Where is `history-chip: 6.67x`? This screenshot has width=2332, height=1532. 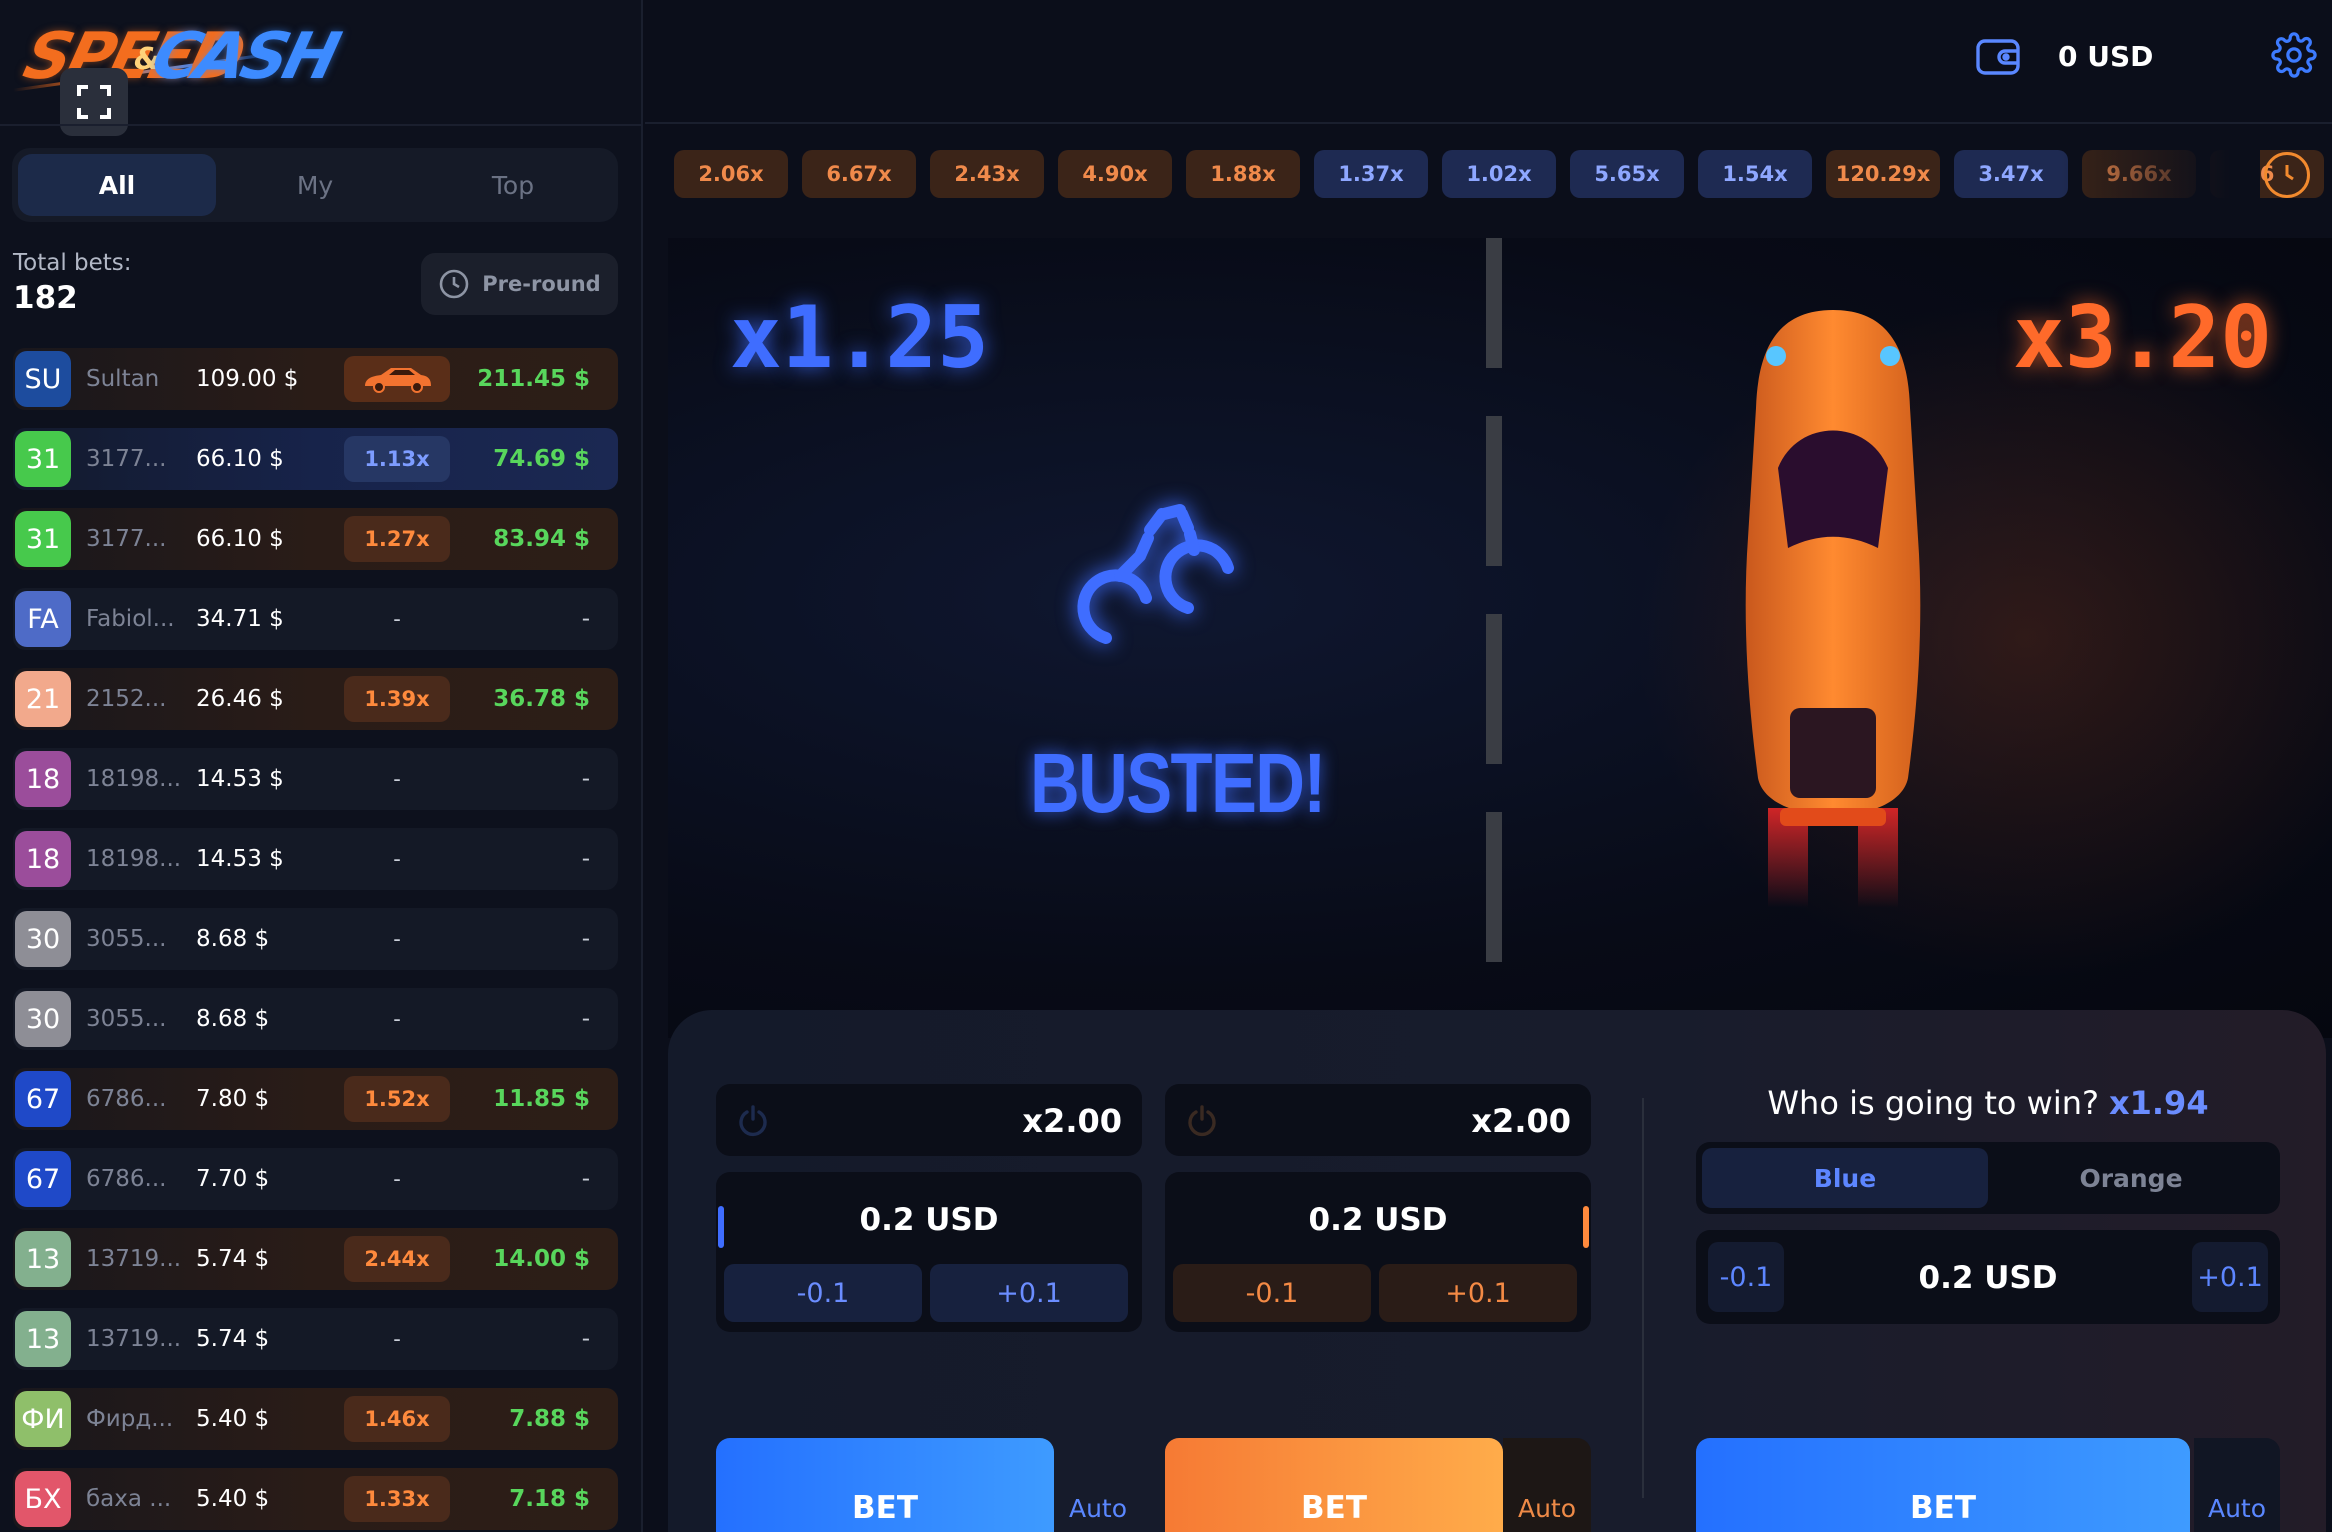 history-chip: 6.67x is located at coordinates (859, 174).